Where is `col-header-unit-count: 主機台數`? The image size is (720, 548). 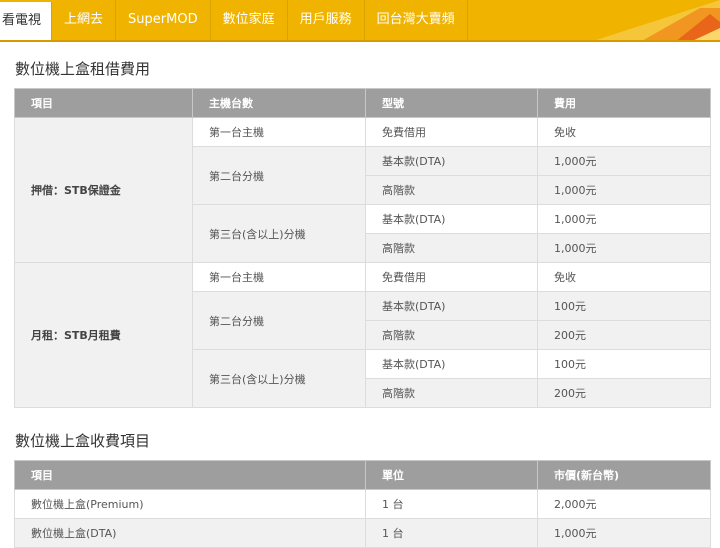 col-header-unit-count: 主機台數 is located at coordinates (279, 103).